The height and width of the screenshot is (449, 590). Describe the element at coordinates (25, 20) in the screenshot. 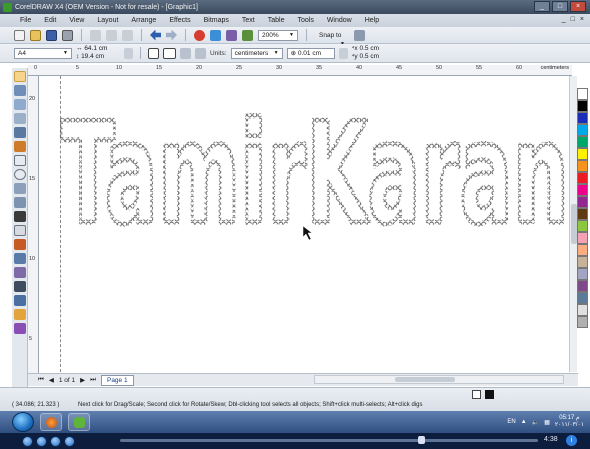

I see `menu-file: File` at that location.